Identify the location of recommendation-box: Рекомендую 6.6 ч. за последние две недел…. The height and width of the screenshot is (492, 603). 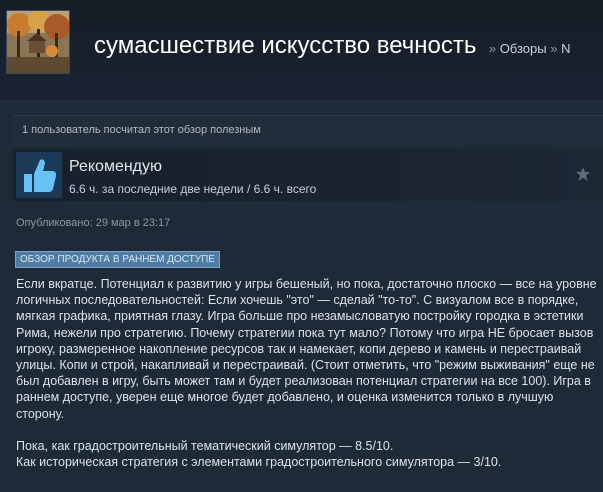
(308, 175).